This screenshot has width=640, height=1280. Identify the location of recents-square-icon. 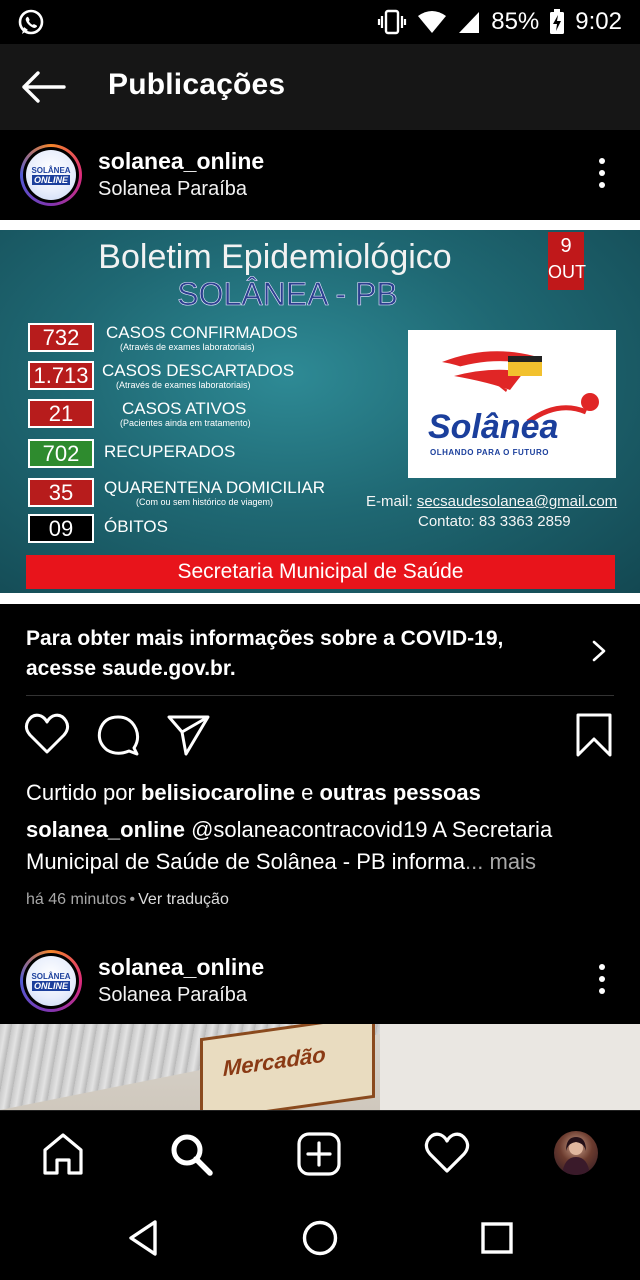
(497, 1238).